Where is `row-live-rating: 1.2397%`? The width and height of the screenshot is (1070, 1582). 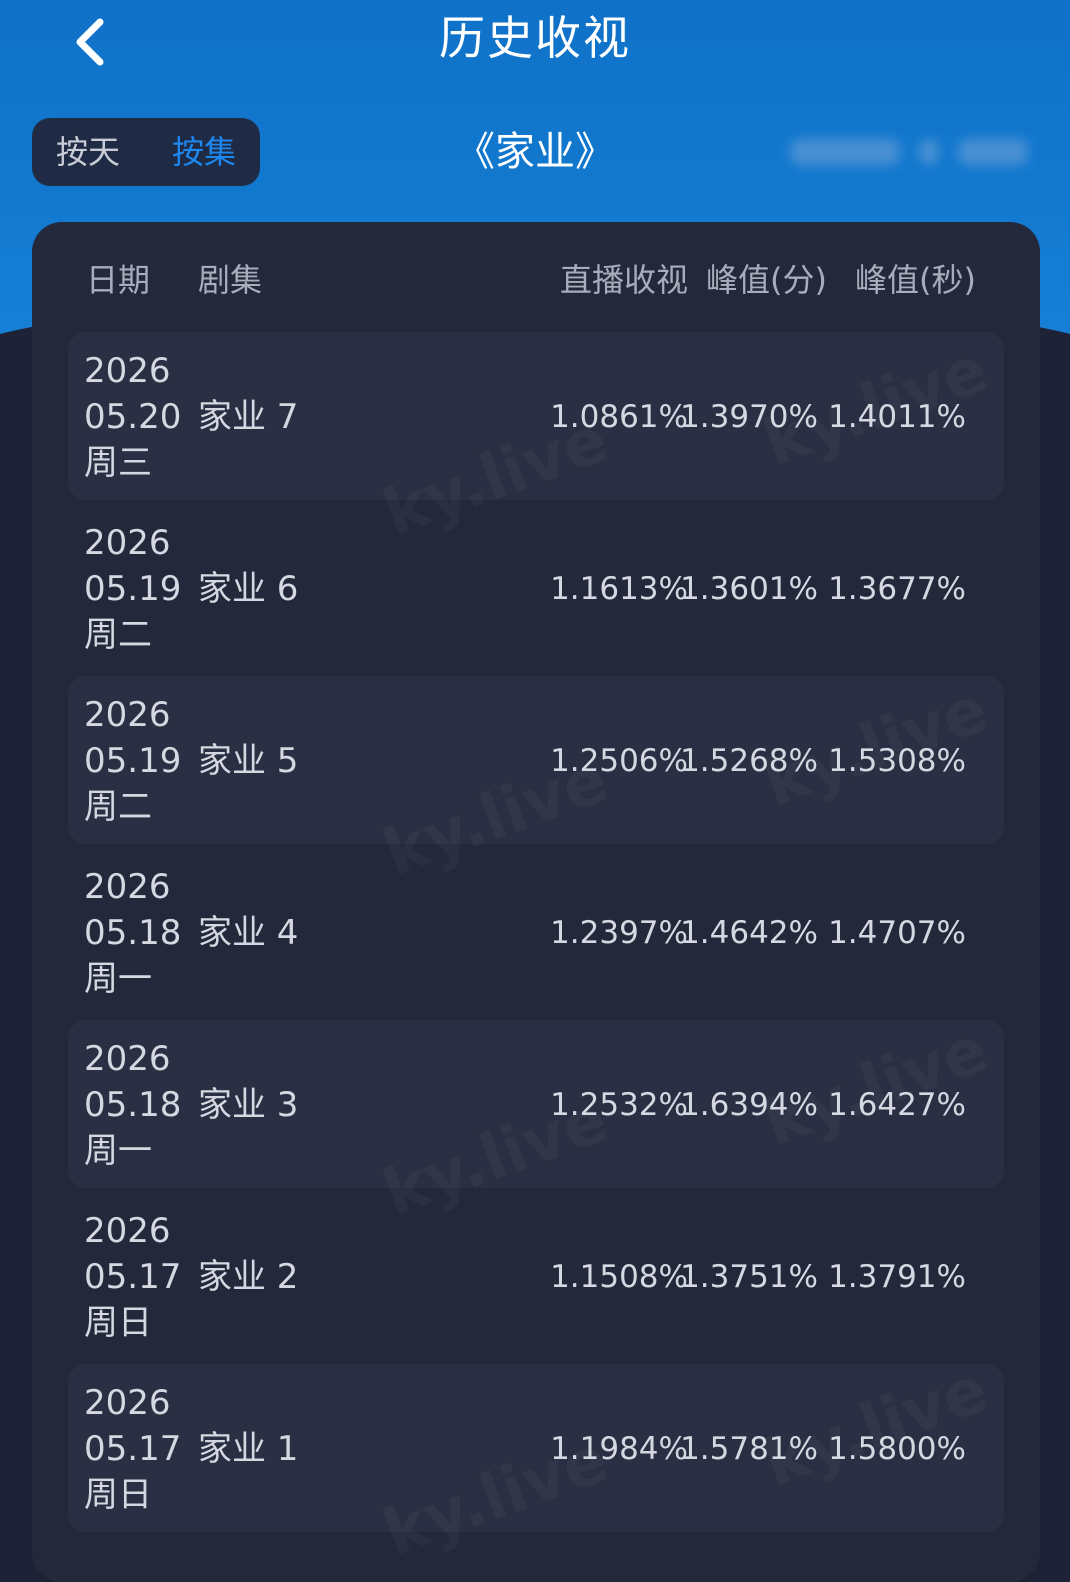
row-live-rating: 1.2397% is located at coordinates (619, 933).